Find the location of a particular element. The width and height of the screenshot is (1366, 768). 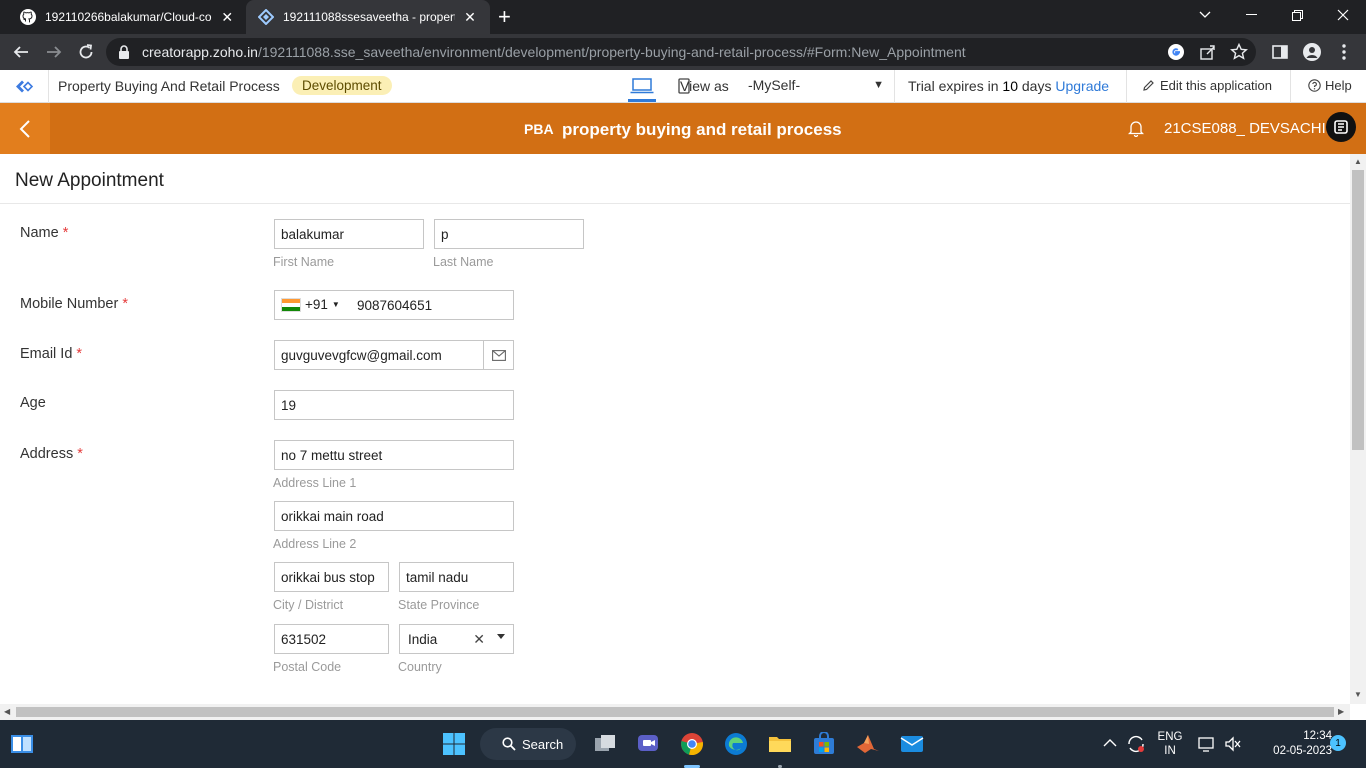

clock: 12:34 02-05-2023 is located at coordinates (1292, 744).